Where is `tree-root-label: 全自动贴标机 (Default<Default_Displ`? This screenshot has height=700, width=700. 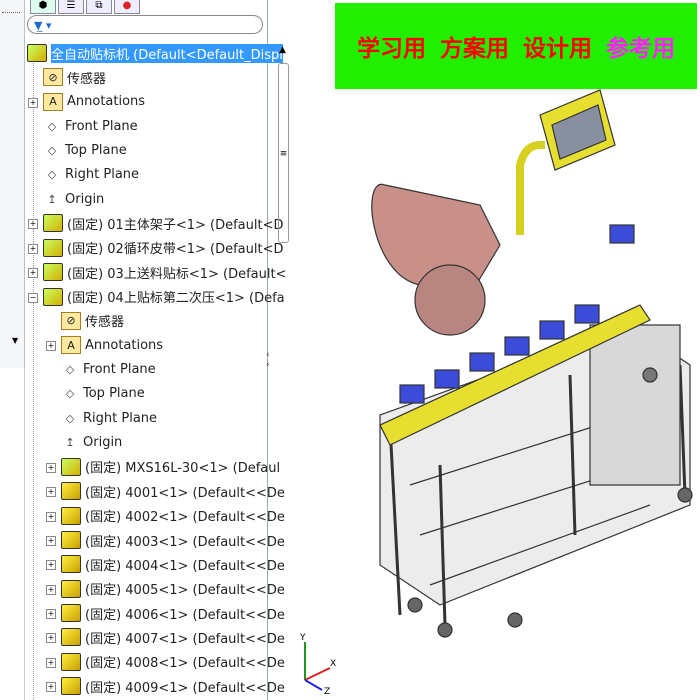 tree-root-label: 全自动贴标机 (Default<Default_Displ is located at coordinates (167, 53).